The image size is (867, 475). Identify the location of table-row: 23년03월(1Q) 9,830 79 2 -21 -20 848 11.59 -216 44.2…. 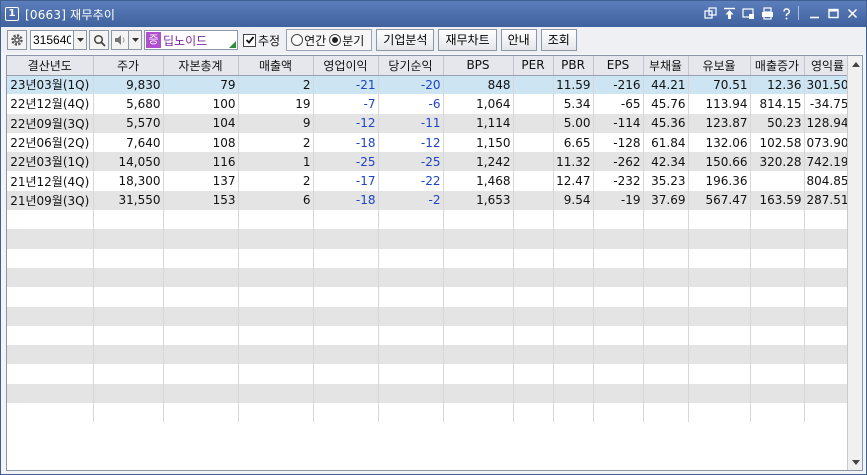
(429, 85).